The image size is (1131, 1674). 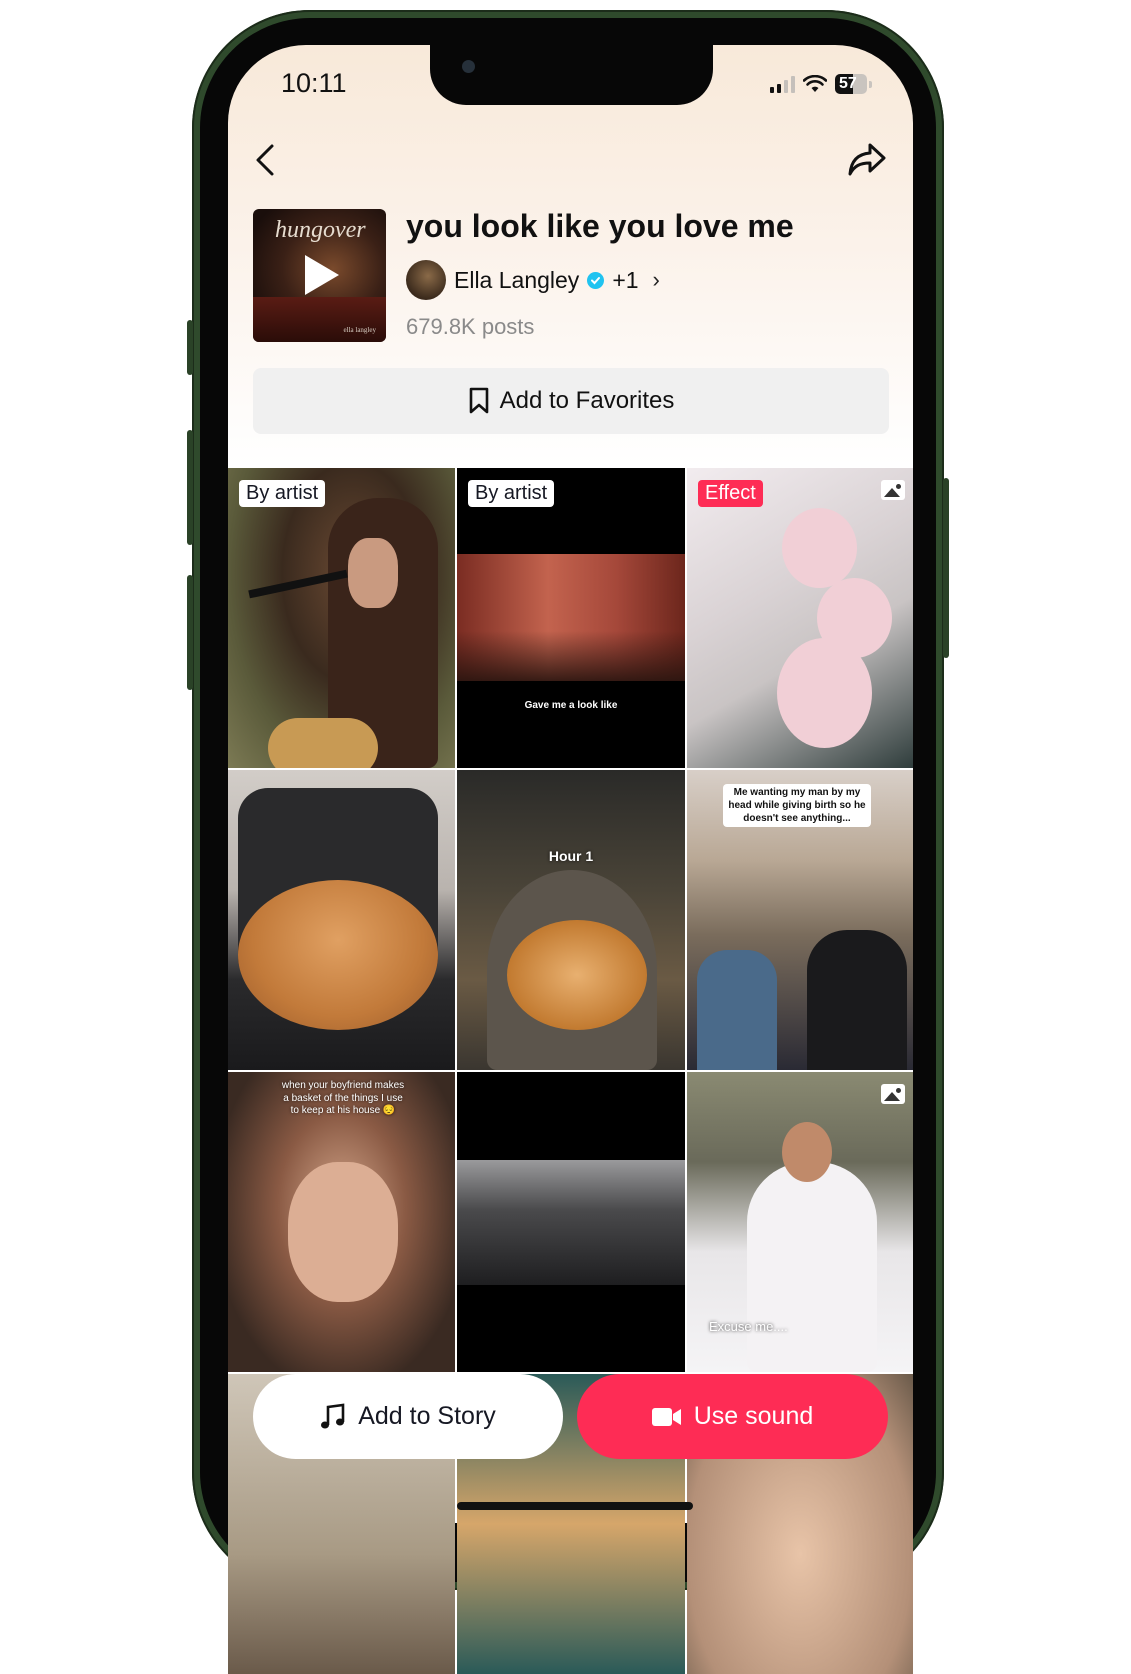 I want to click on album-cover: hungover ella langley, so click(x=319, y=275).